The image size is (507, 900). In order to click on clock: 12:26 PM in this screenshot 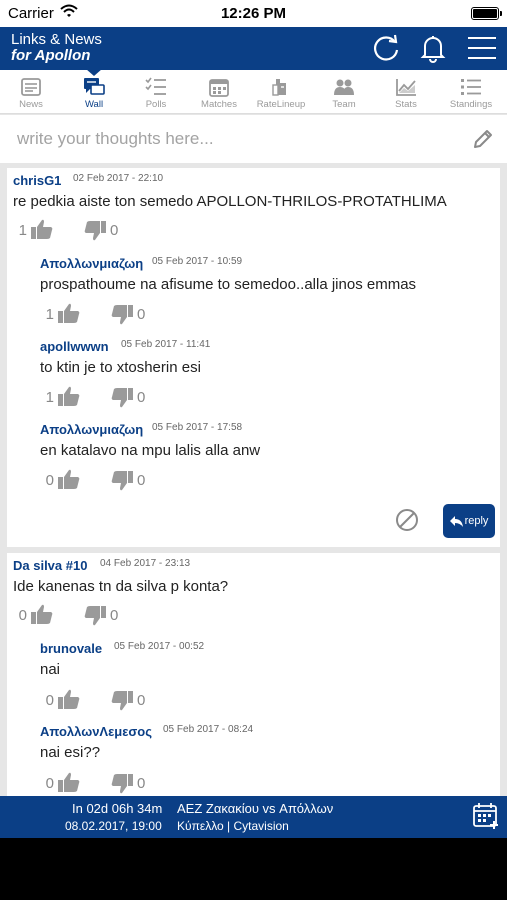, I will do `click(253, 13)`.